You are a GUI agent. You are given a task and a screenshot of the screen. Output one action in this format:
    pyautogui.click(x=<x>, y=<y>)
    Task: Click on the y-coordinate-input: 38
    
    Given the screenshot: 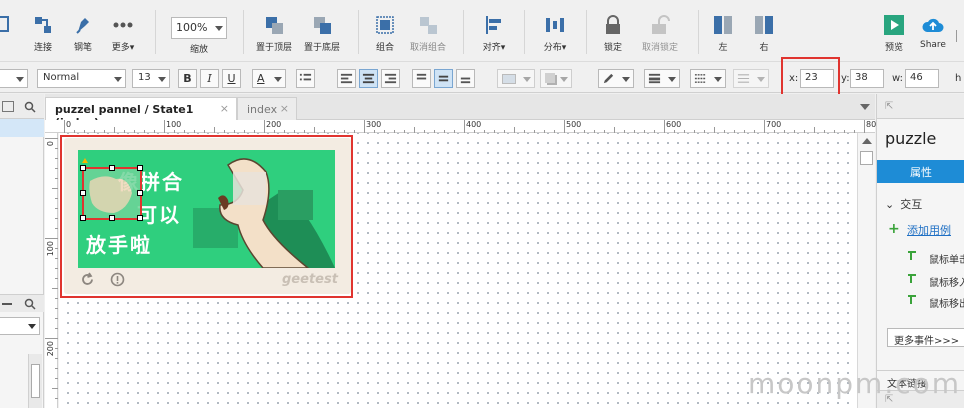 What is the action you would take?
    pyautogui.click(x=867, y=78)
    